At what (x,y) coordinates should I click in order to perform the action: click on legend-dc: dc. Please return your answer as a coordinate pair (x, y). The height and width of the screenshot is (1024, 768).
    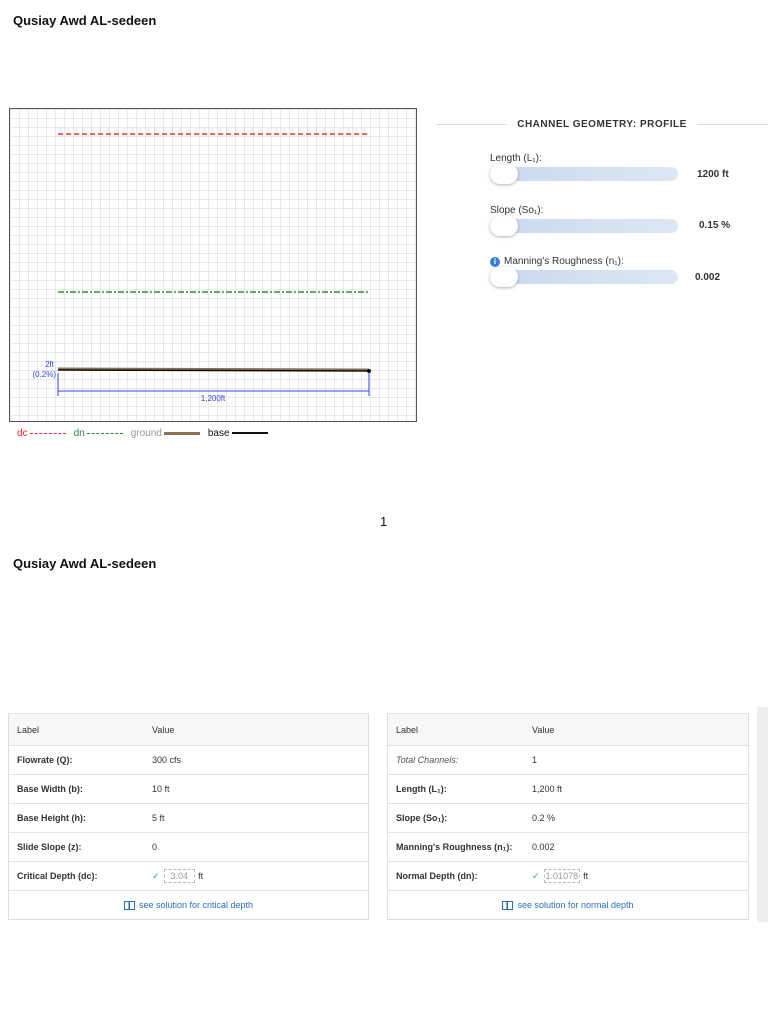
    Looking at the image, I should click on (41, 433).